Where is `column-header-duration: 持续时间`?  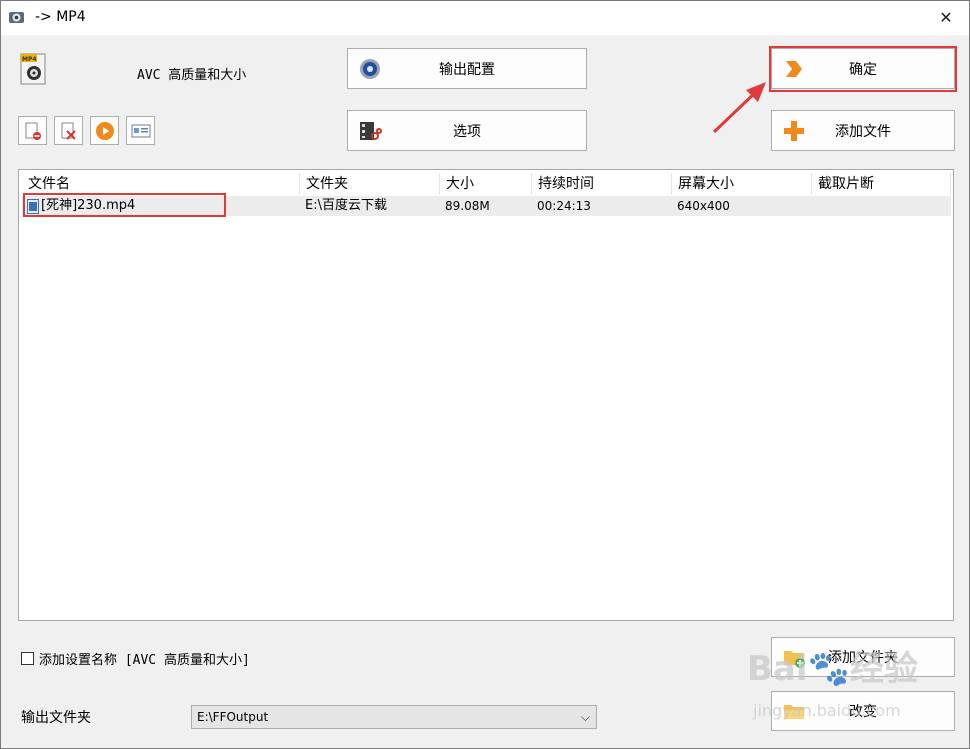 column-header-duration: 持续时间 is located at coordinates (602, 184).